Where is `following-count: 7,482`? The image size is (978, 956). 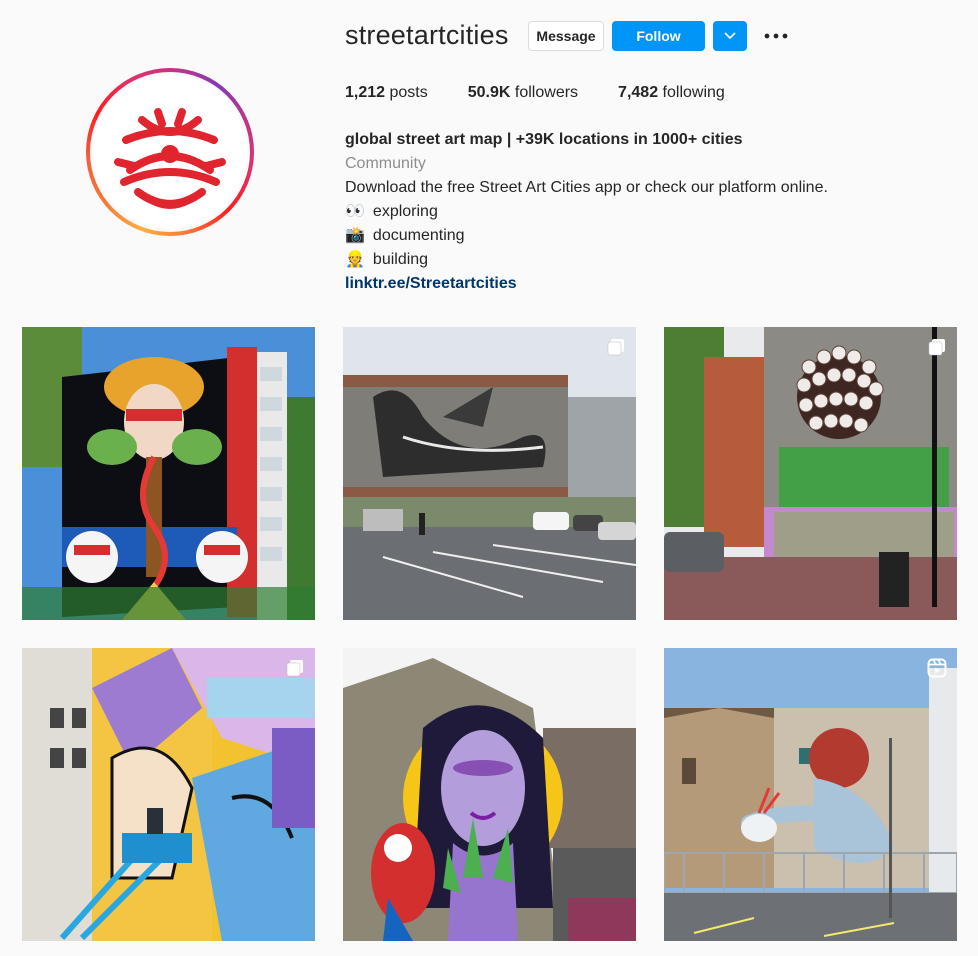
following-count: 7,482 is located at coordinates (638, 92).